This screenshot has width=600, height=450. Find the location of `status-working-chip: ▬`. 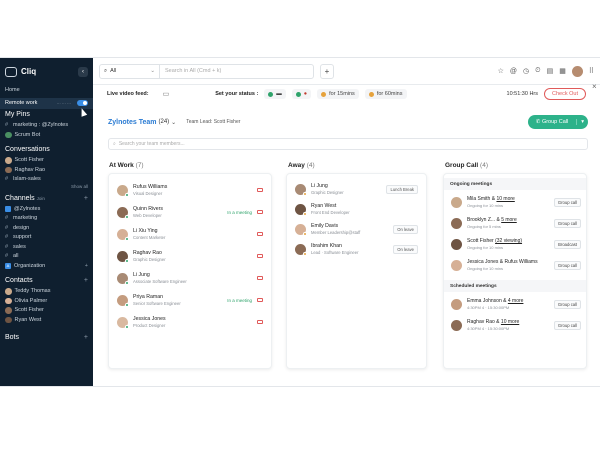

status-working-chip: ▬ is located at coordinates (275, 94).